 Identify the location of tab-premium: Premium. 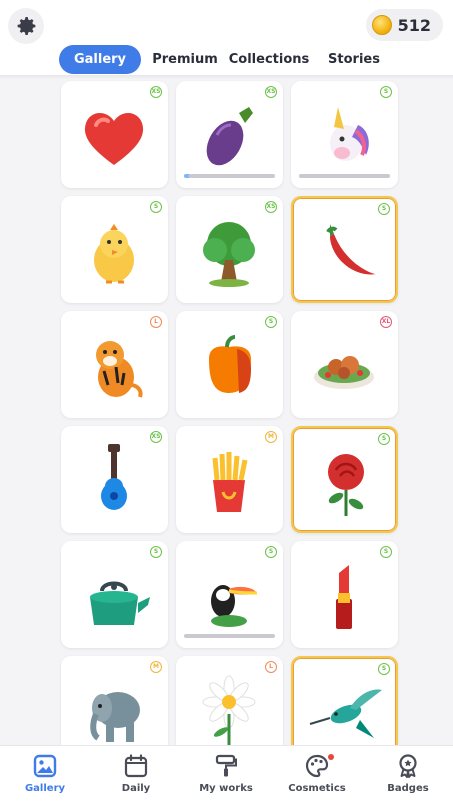
(185, 59).